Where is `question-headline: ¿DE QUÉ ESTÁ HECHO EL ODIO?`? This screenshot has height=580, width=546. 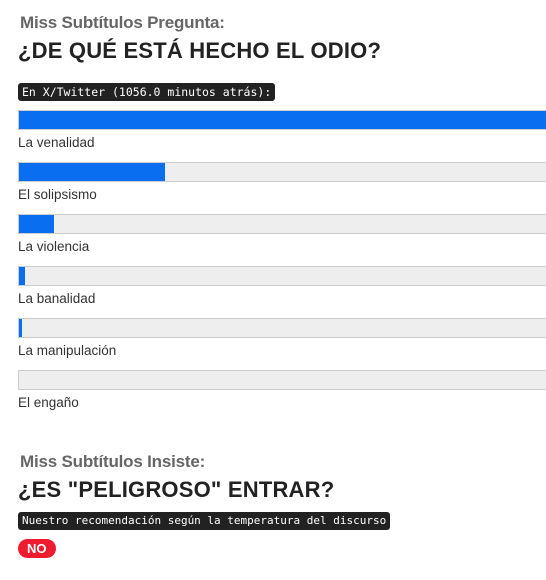
question-headline: ¿DE QUÉ ESTÁ HECHO EL ODIO? is located at coordinates (200, 50).